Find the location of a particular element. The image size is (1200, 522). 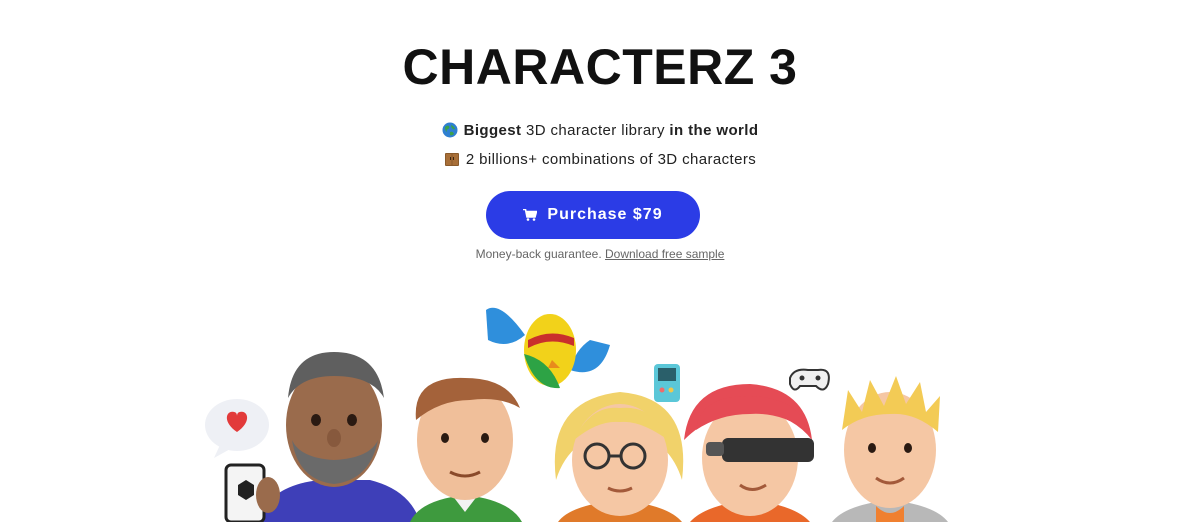

gamepad-icon is located at coordinates (809, 379).